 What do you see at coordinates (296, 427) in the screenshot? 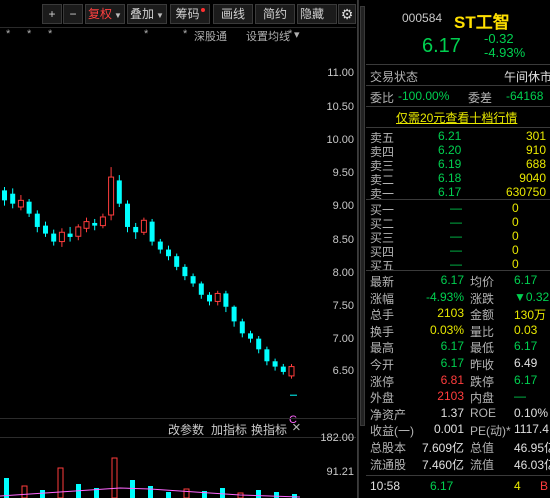
I see `close-icon: ×` at bounding box center [296, 427].